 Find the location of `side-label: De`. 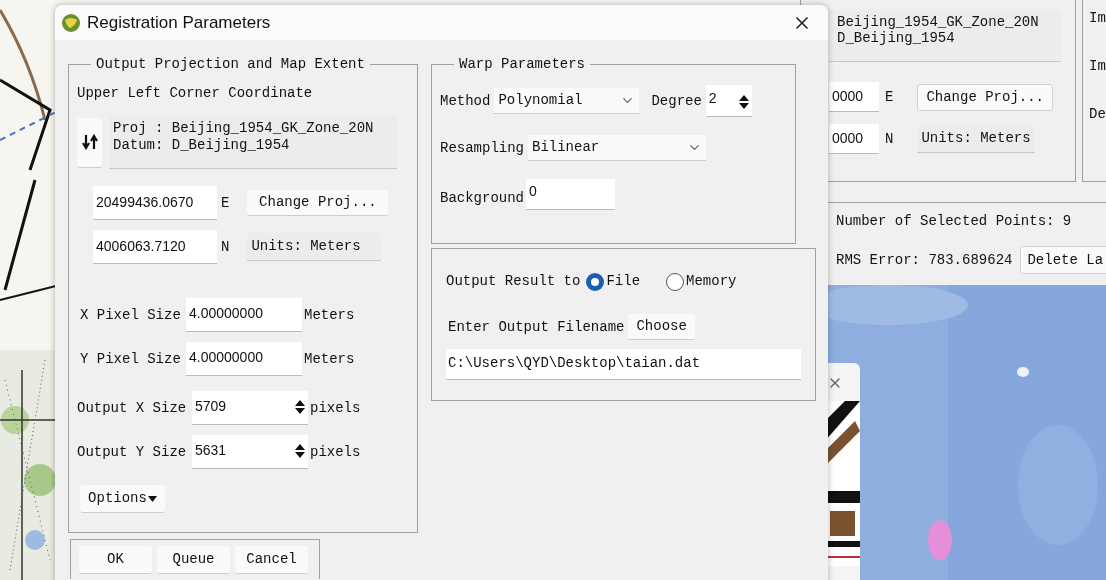

side-label: De is located at coordinates (1097, 114).